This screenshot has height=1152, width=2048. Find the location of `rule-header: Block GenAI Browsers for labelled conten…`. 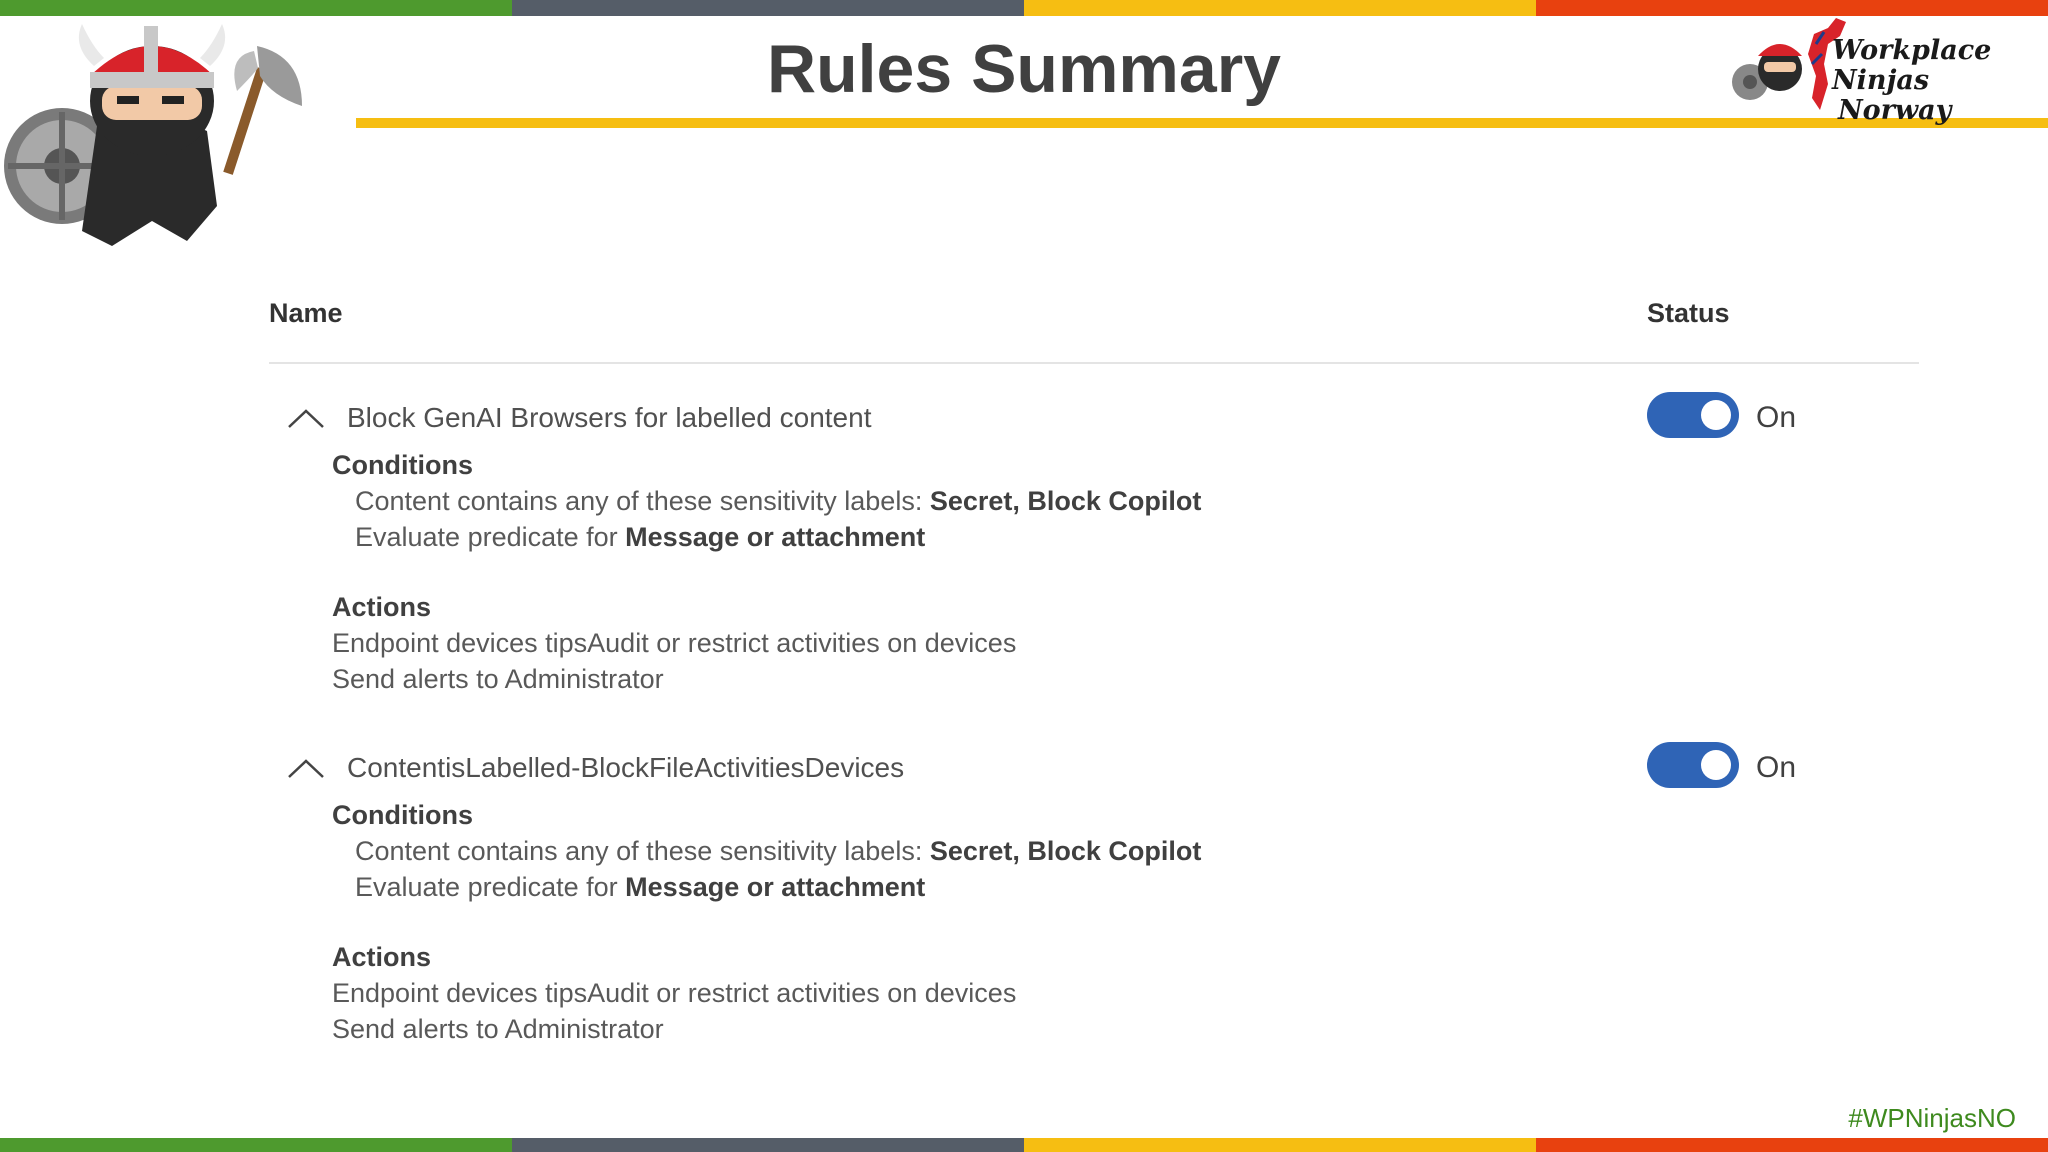

rule-header: Block GenAI Browsers for labelled conten… is located at coordinates (578, 418).